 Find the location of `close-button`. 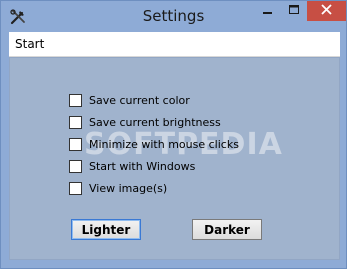

close-button is located at coordinates (326, 11).